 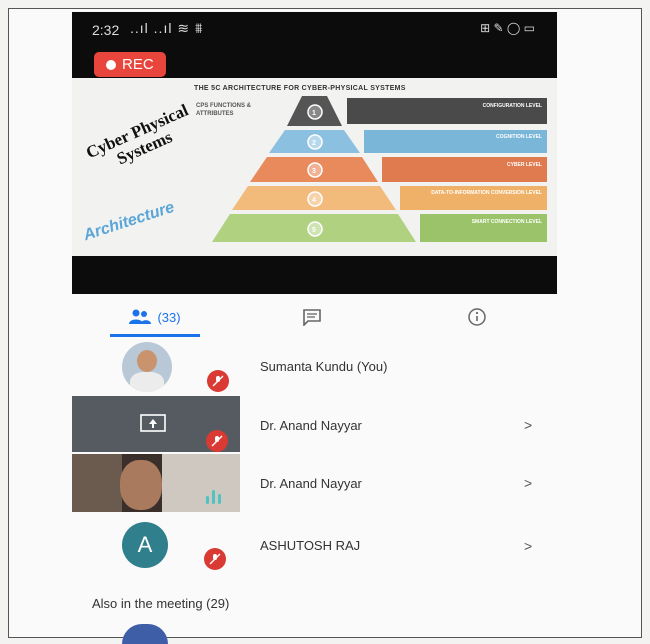 What do you see at coordinates (156, 483) in the screenshot?
I see `participant-video` at bounding box center [156, 483].